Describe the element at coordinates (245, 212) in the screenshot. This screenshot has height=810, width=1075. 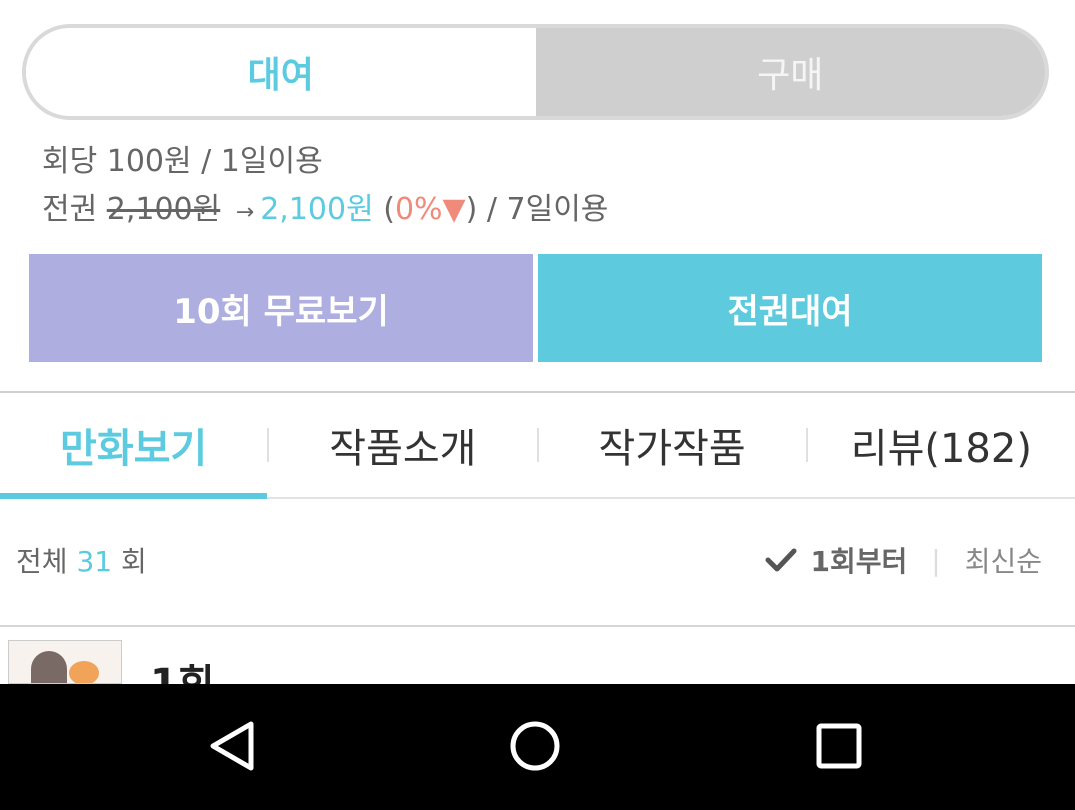
I see `arrow-icon: →` at that location.